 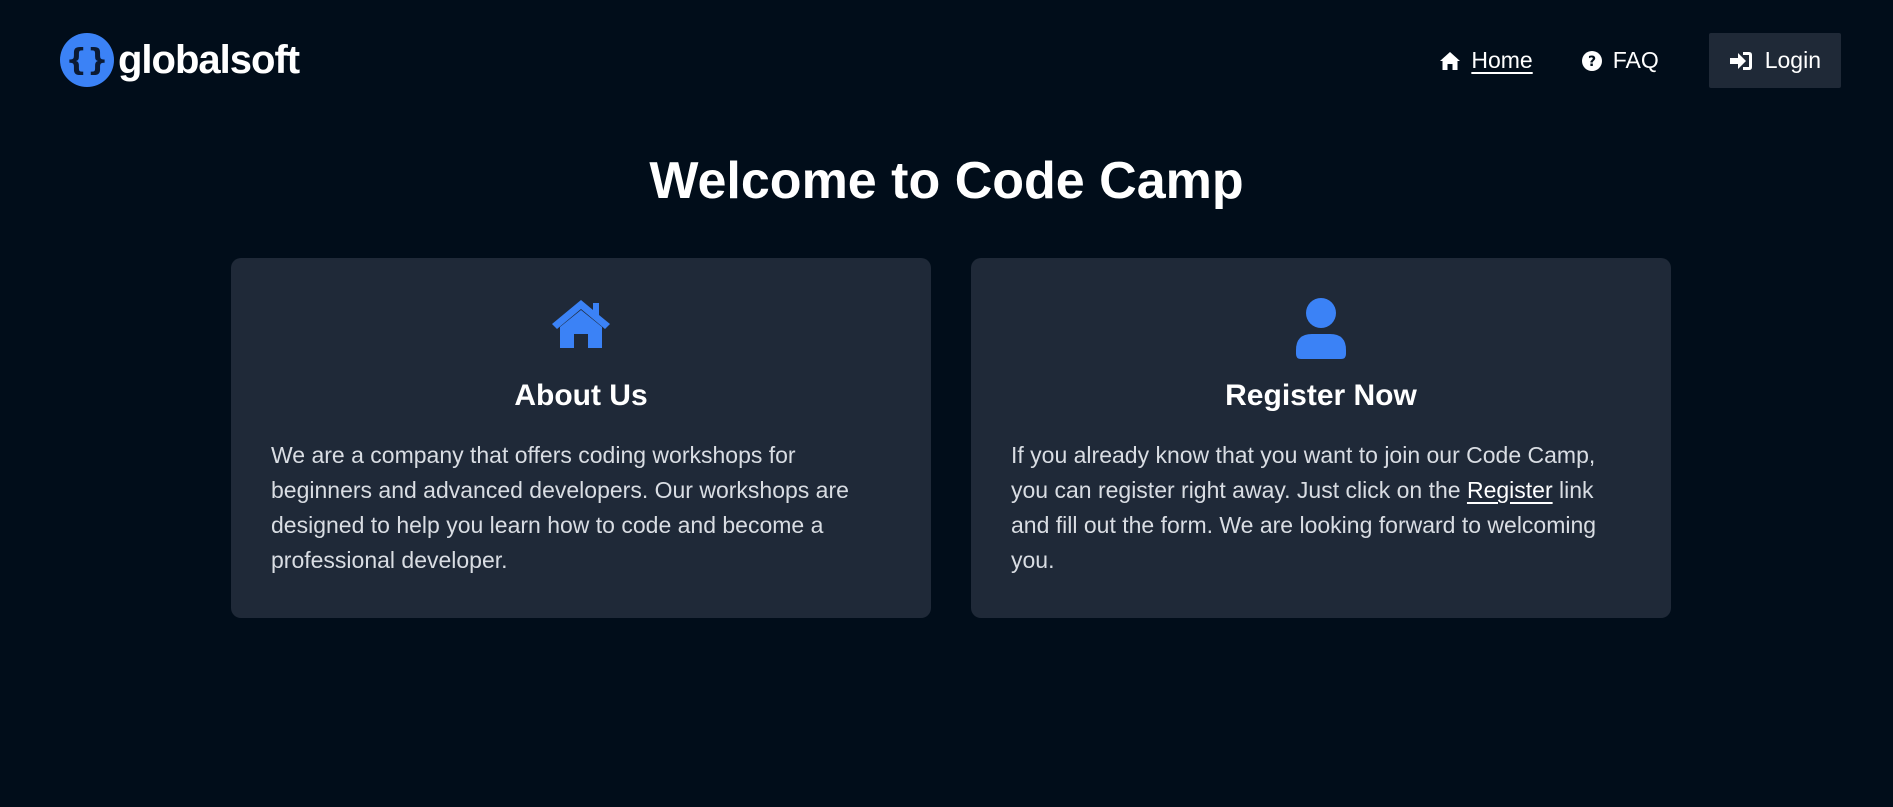 I want to click on brand-logo-link: {} globalsoft, so click(x=180, y=60).